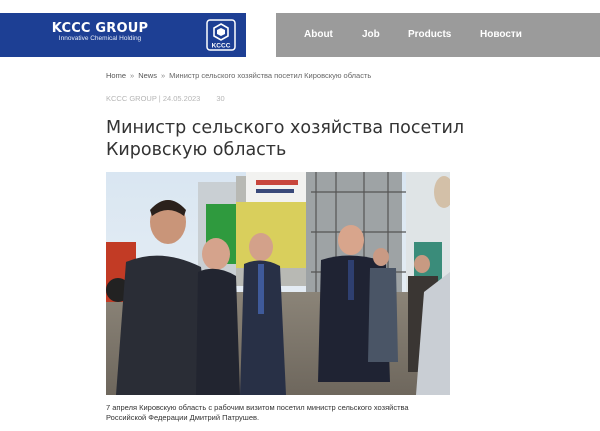 This screenshot has width=600, height=431. Describe the element at coordinates (100, 28) in the screenshot. I see `brand-name: KCCC GROUP` at that location.